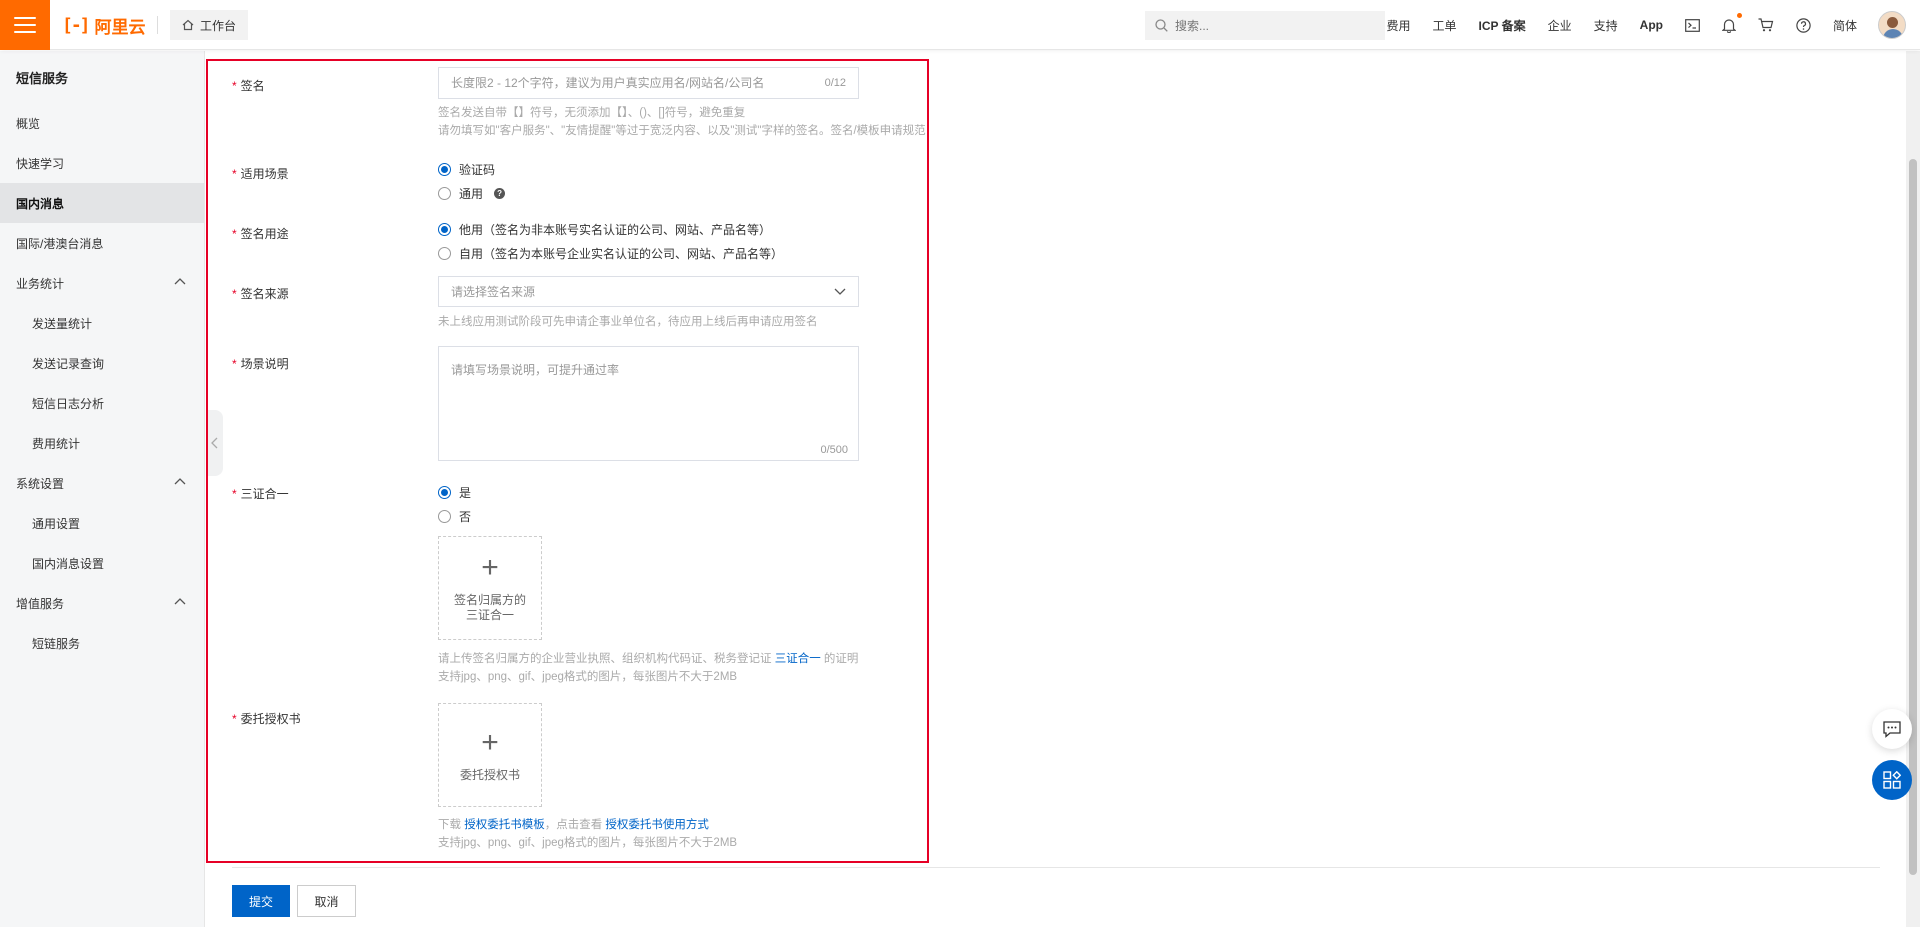 The image size is (1920, 927). What do you see at coordinates (1651, 25) in the screenshot?
I see `nav-app: App` at bounding box center [1651, 25].